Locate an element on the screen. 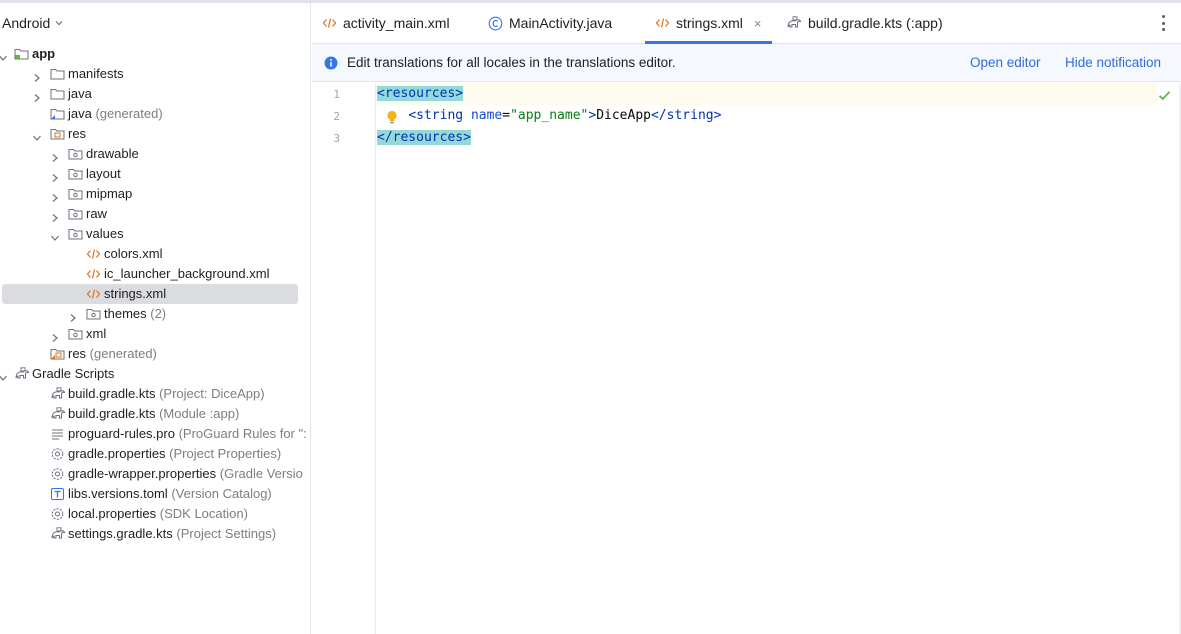 The width and height of the screenshot is (1181, 634). item-name: ic_launcher_background.xml is located at coordinates (187, 273).